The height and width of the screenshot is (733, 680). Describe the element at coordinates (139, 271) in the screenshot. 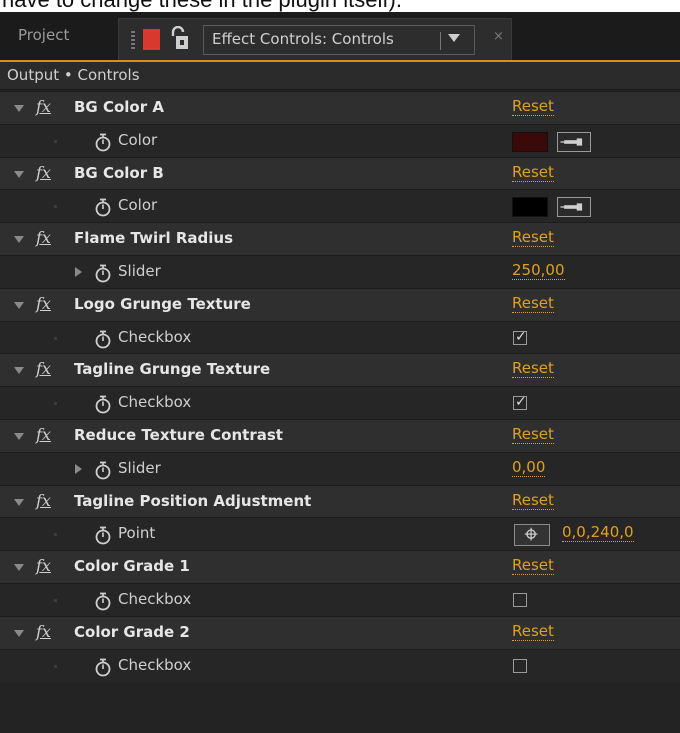

I see `parameter-name: Slider` at that location.